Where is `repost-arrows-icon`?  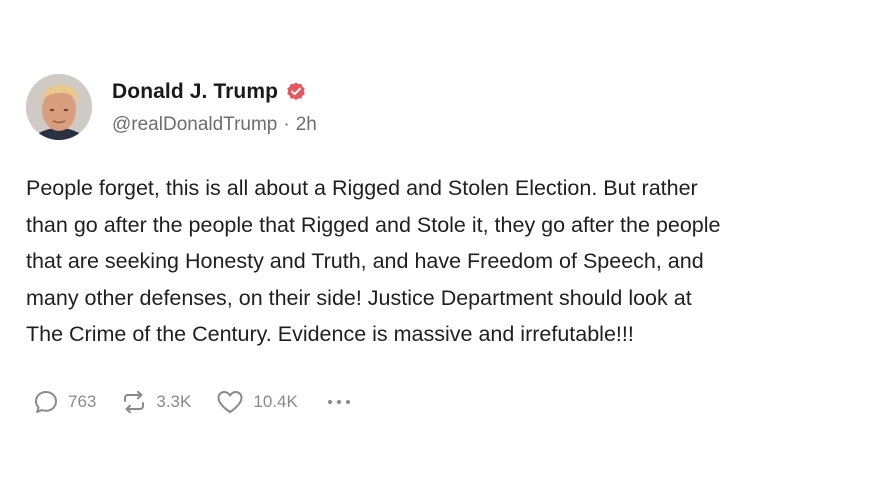 repost-arrows-icon is located at coordinates (134, 402).